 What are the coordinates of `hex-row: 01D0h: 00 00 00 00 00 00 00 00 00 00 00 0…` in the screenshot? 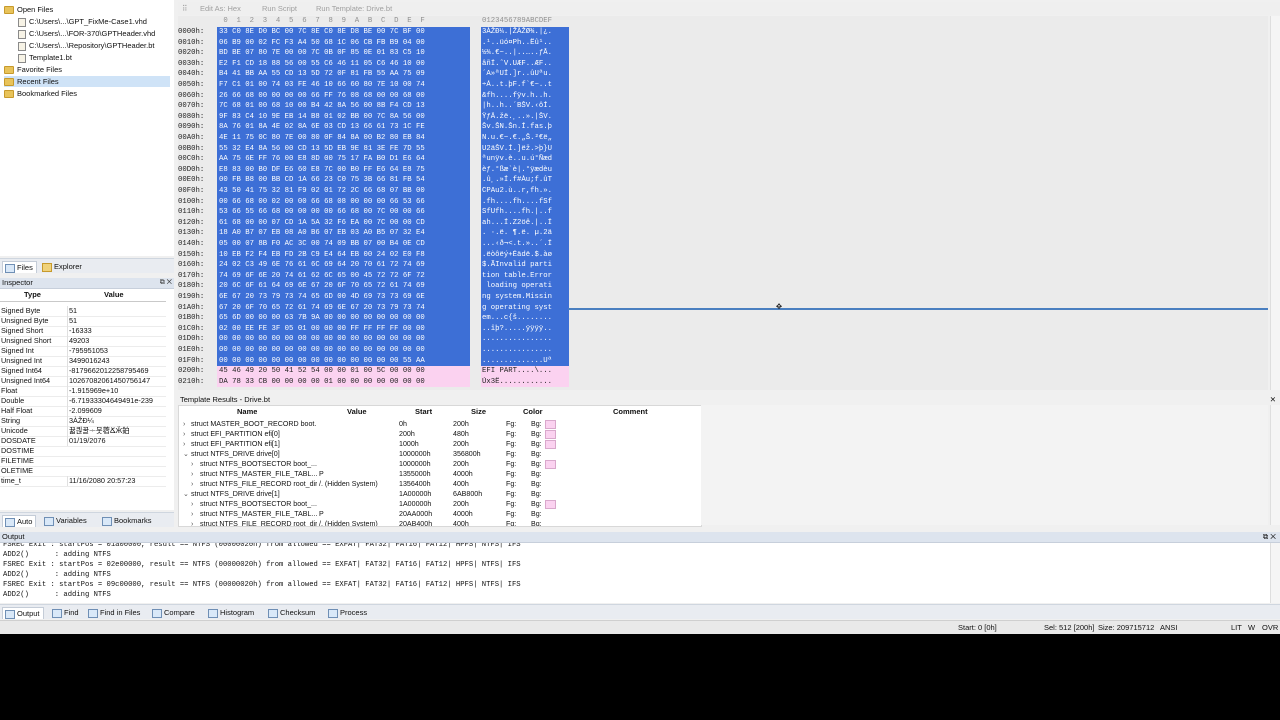 It's located at (378, 339).